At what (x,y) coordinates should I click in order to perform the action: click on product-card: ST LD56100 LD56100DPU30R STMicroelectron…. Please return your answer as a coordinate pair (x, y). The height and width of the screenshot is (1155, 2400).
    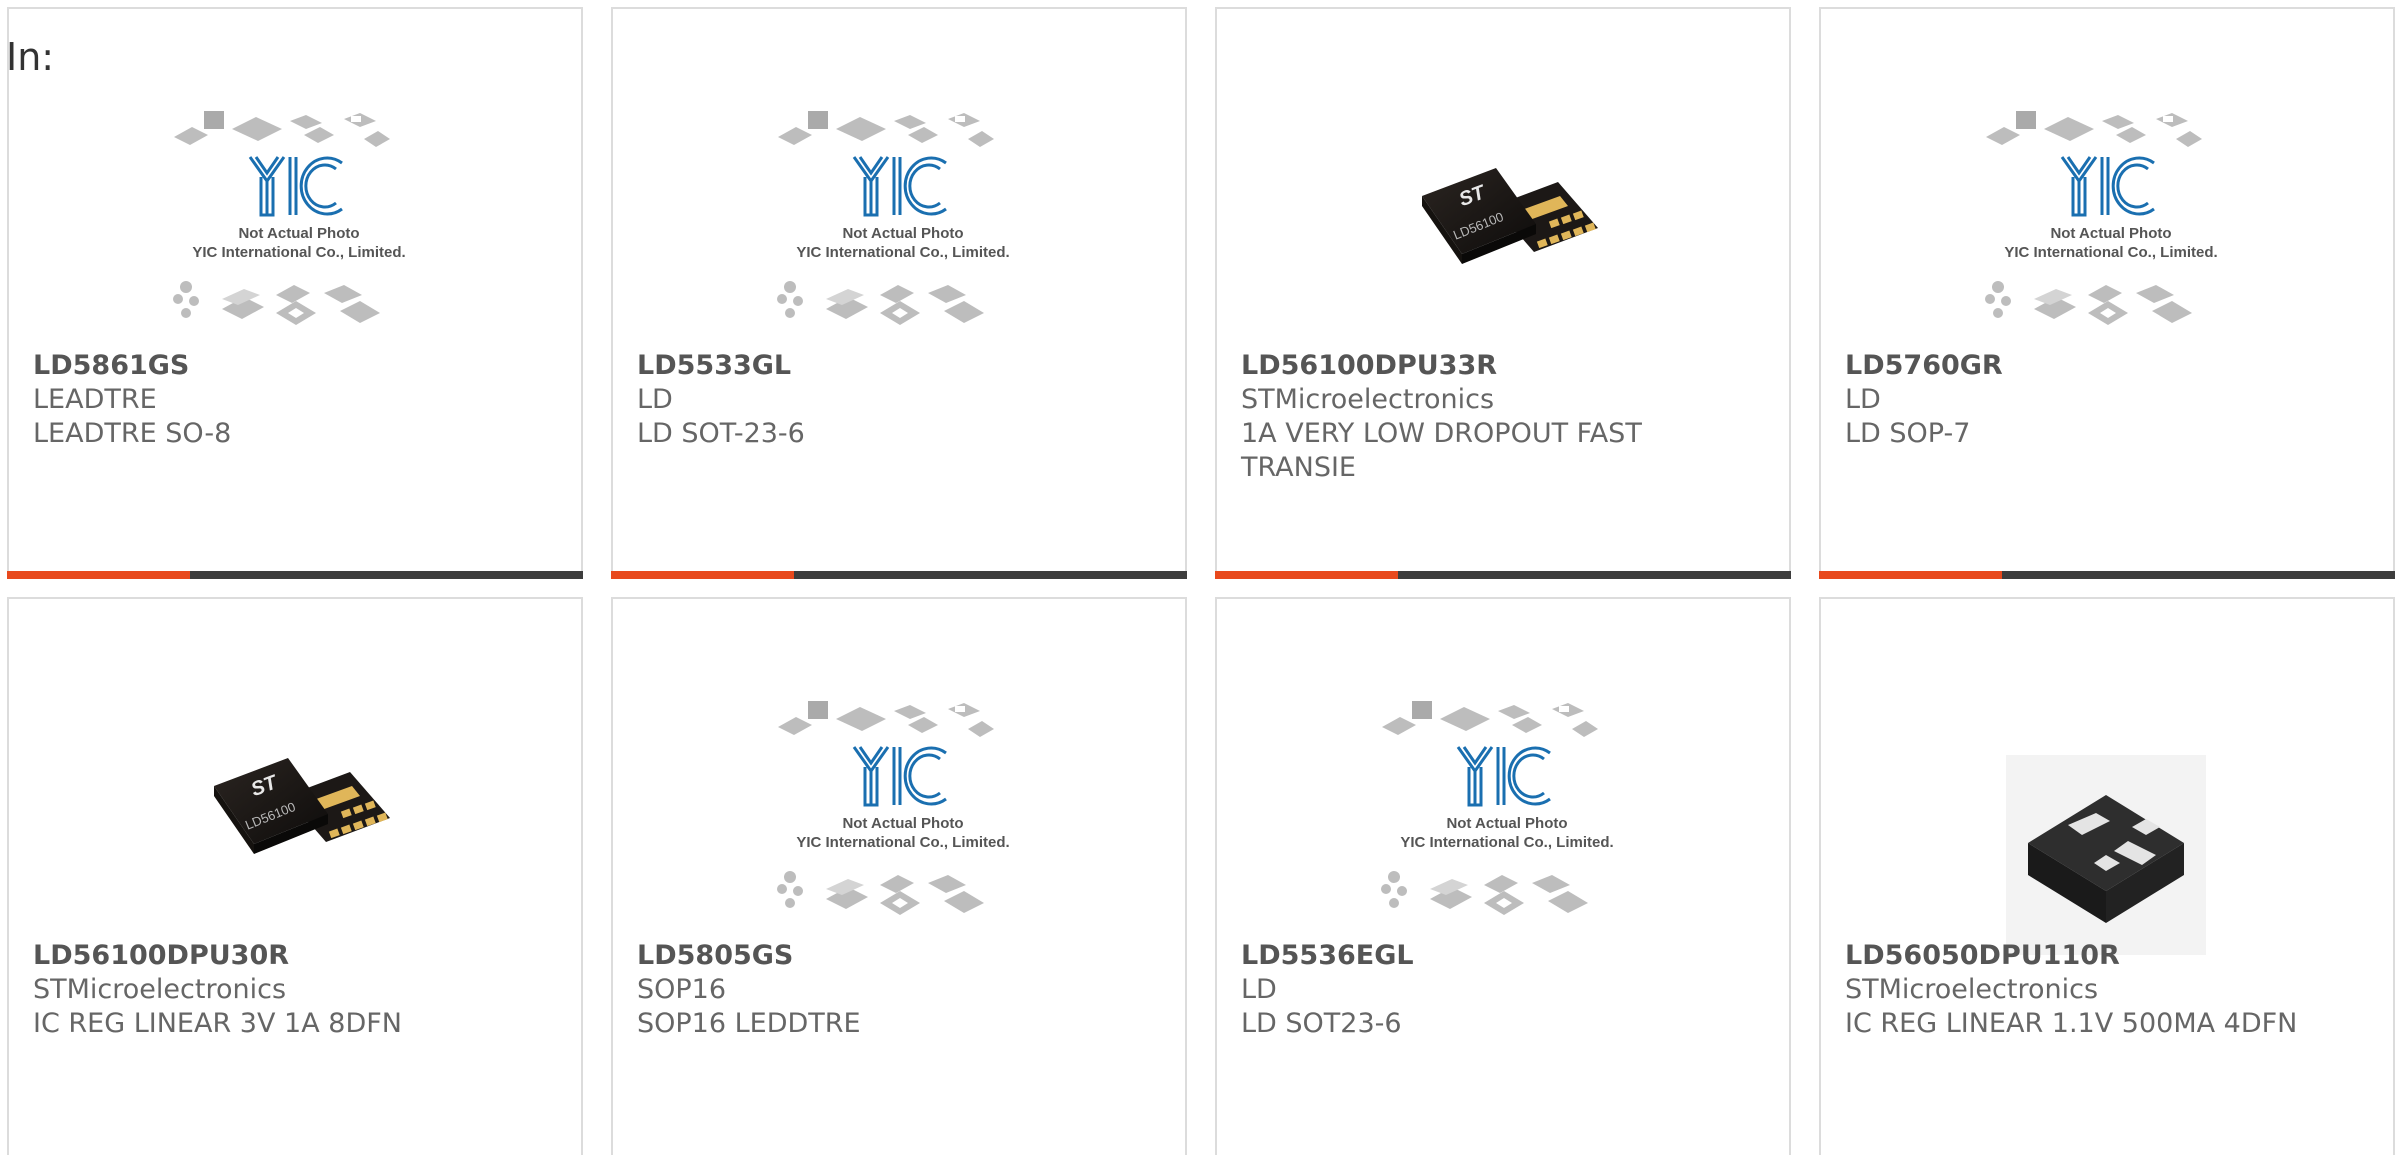
    Looking at the image, I should click on (295, 876).